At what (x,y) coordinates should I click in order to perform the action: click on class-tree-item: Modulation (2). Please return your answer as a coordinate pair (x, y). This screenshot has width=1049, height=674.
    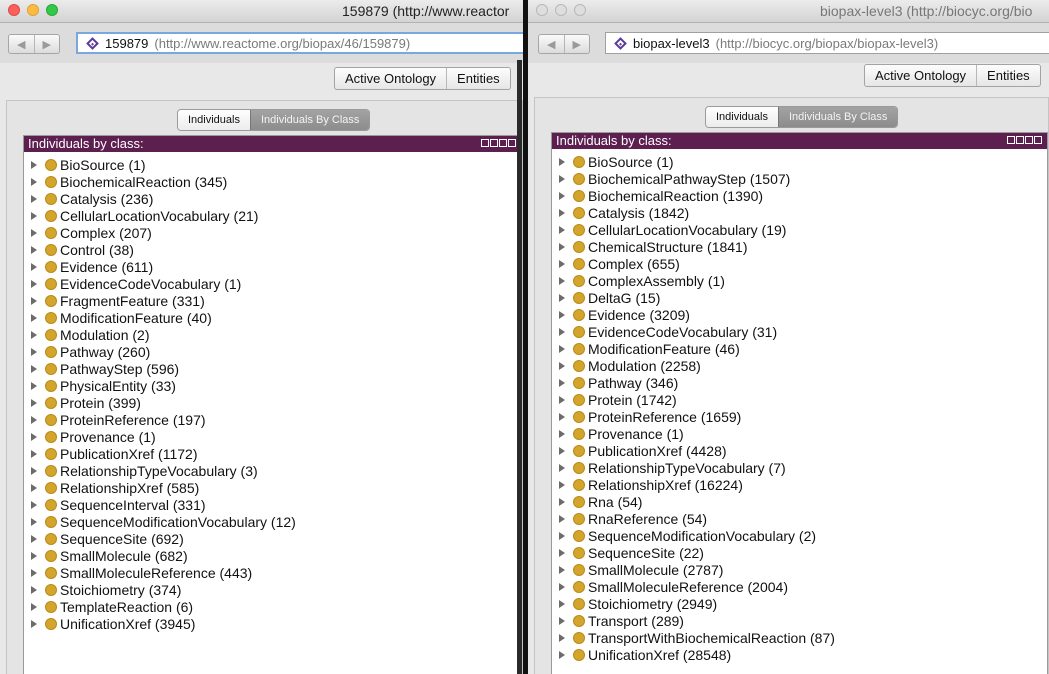
    Looking at the image, I should click on (272, 334).